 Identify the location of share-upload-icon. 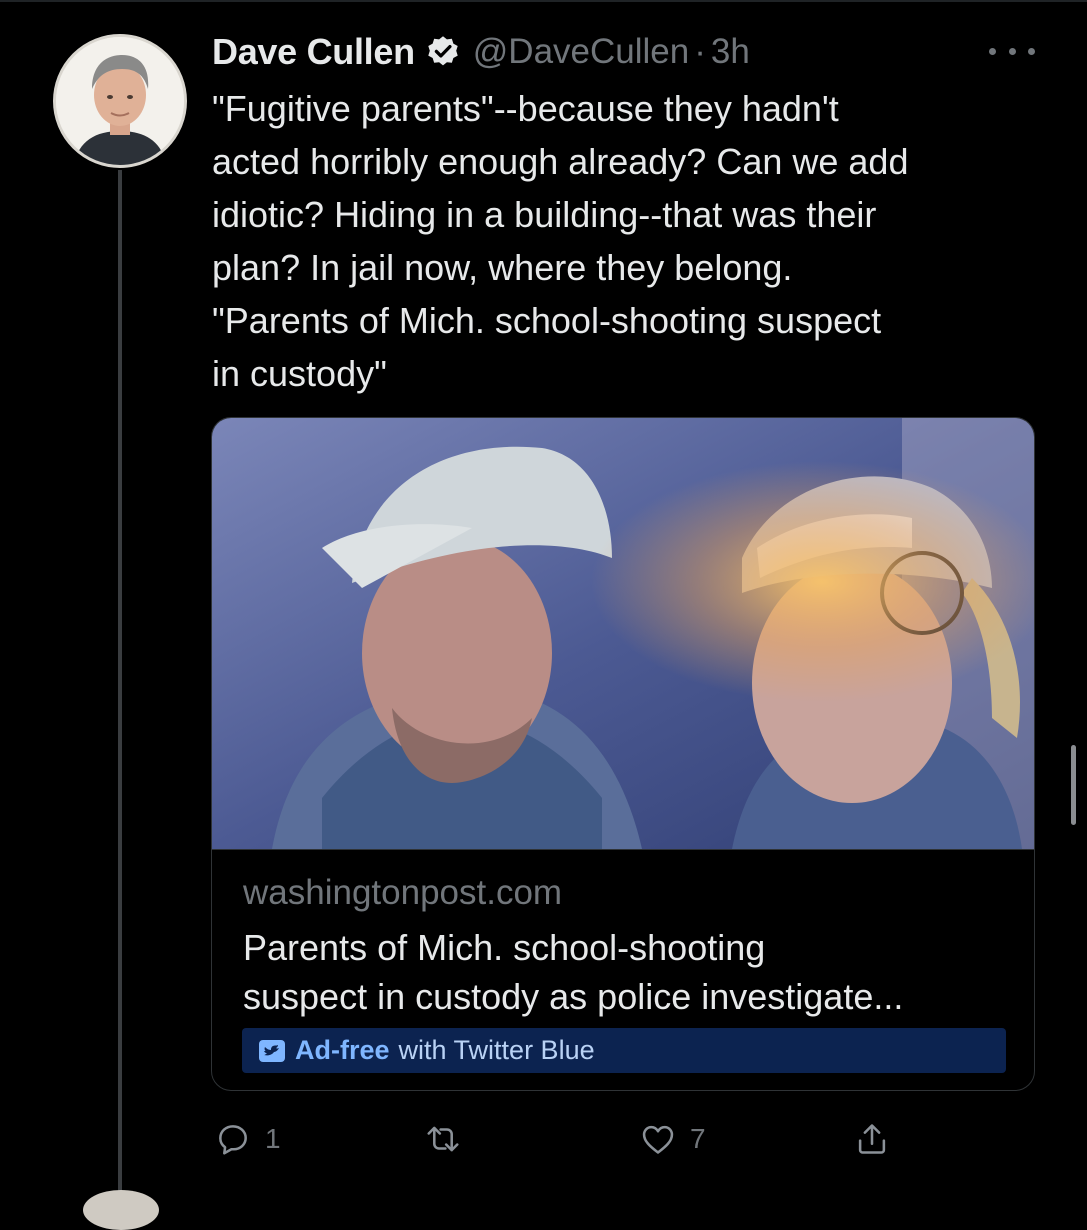
(872, 1139).